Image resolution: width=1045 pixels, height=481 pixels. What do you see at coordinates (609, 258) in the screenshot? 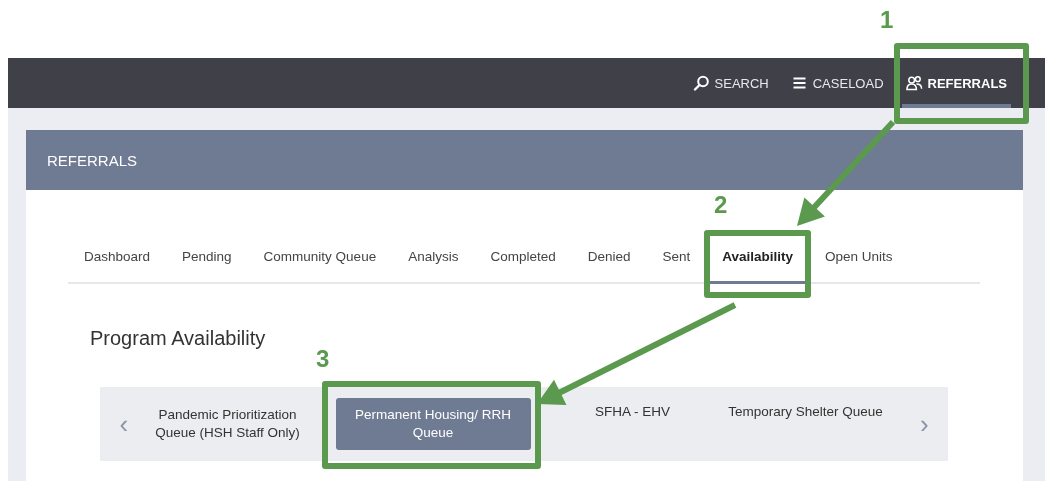
I see `tab: Denied` at bounding box center [609, 258].